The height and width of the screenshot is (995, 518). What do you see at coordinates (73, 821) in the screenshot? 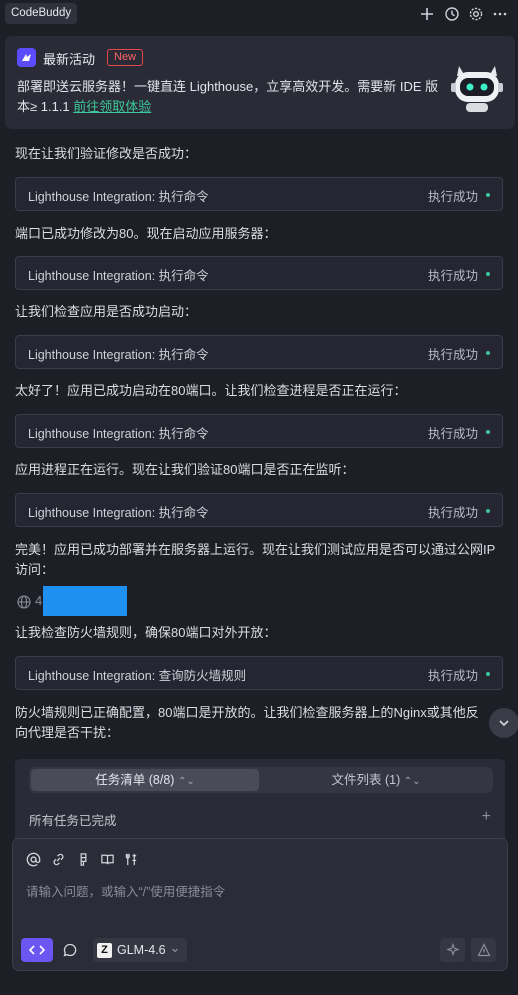
I see `task-status: 所有任务已完成` at bounding box center [73, 821].